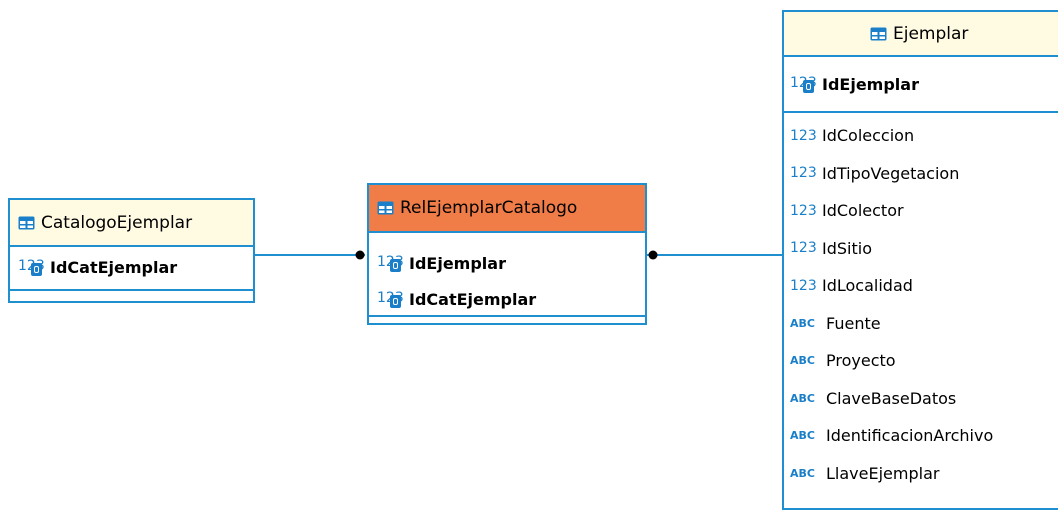 The image size is (1058, 510). What do you see at coordinates (924, 249) in the screenshot?
I see `column-row: 123 IdSitio` at bounding box center [924, 249].